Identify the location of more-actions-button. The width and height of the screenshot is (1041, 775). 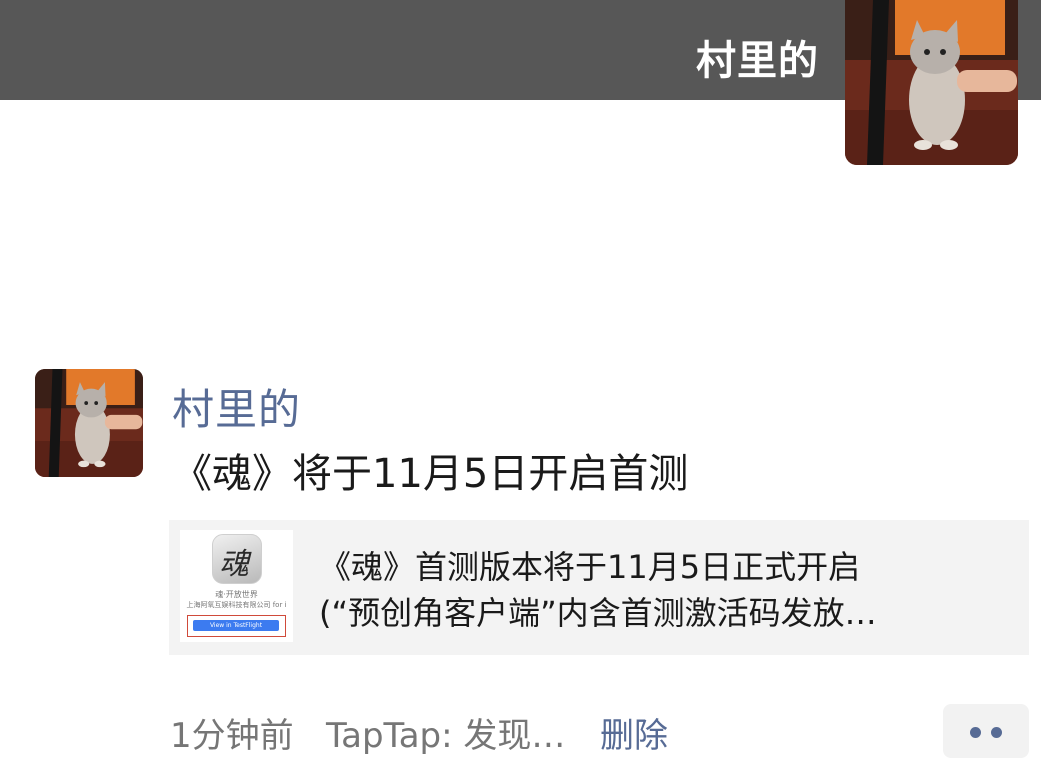
(986, 731).